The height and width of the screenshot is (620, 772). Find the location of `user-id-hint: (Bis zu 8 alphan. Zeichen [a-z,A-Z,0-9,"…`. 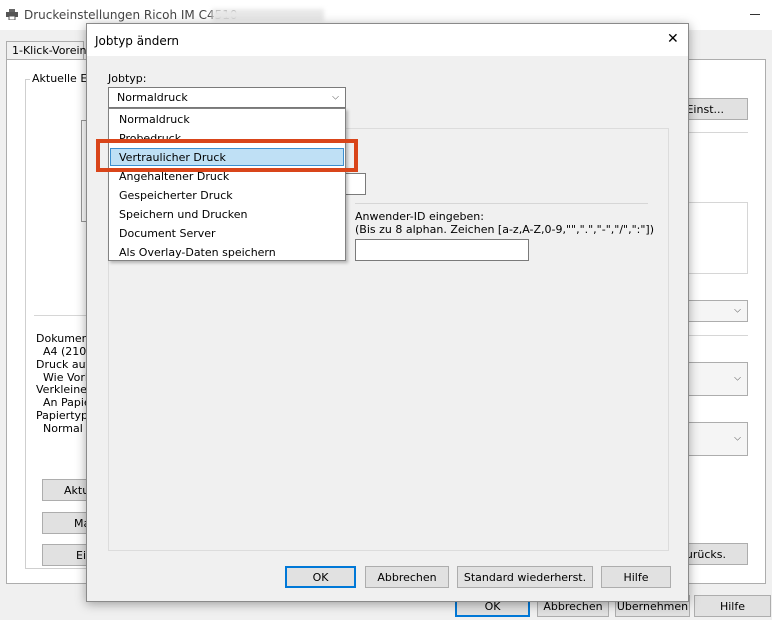

user-id-hint: (Bis zu 8 alphan. Zeichen [a-z,A-Z,0-9,"… is located at coordinates (504, 229).